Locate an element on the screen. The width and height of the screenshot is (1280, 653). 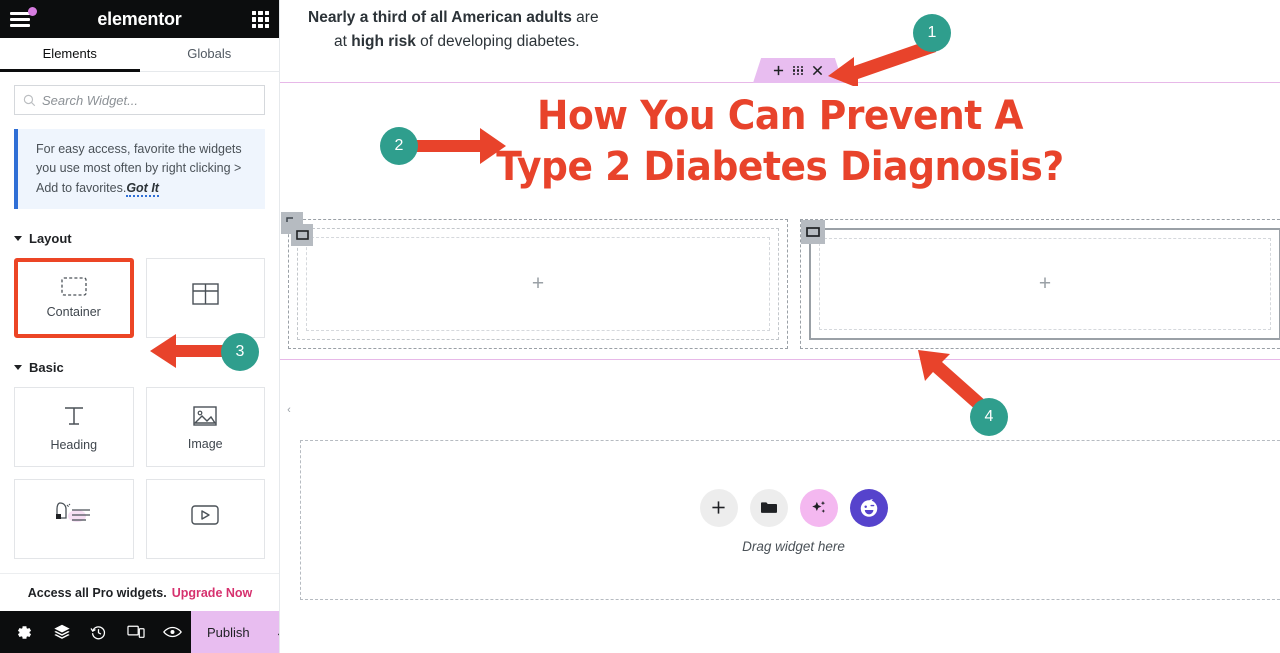
widget-heading: Heading is located at coordinates (74, 427).